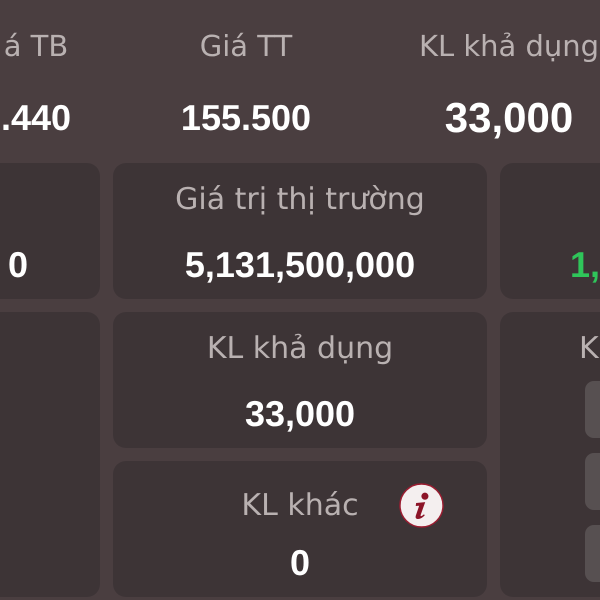 The width and height of the screenshot is (600, 600). What do you see at coordinates (36, 46) in the screenshot?
I see `stat-label: á TB` at bounding box center [36, 46].